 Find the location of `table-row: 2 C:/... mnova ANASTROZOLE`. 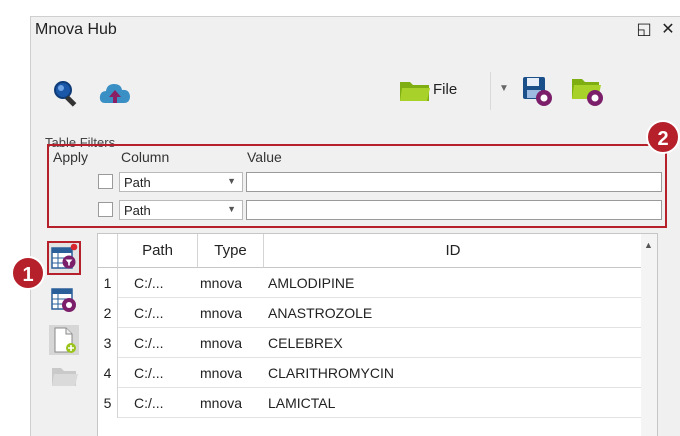

table-row: 2 C:/... mnova ANASTROZOLE is located at coordinates (370, 313).